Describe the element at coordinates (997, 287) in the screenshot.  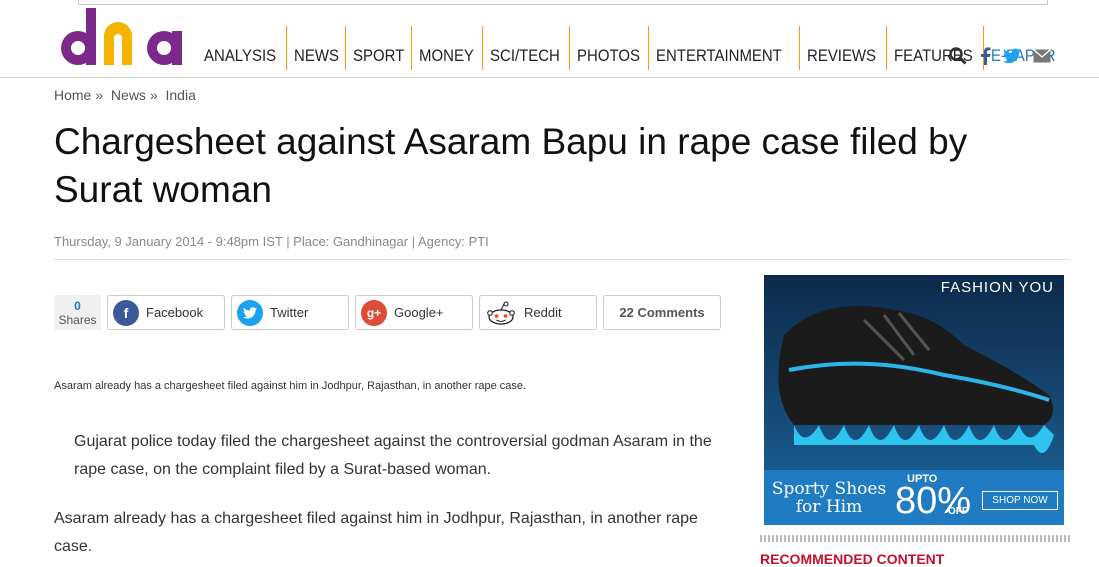
I see `ad-brand: FASHION YOU` at that location.